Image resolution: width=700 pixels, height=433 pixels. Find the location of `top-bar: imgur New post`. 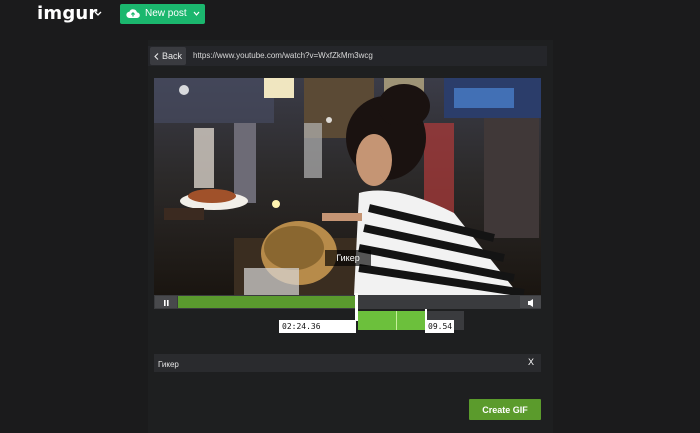

top-bar: imgur New post is located at coordinates (350, 15).